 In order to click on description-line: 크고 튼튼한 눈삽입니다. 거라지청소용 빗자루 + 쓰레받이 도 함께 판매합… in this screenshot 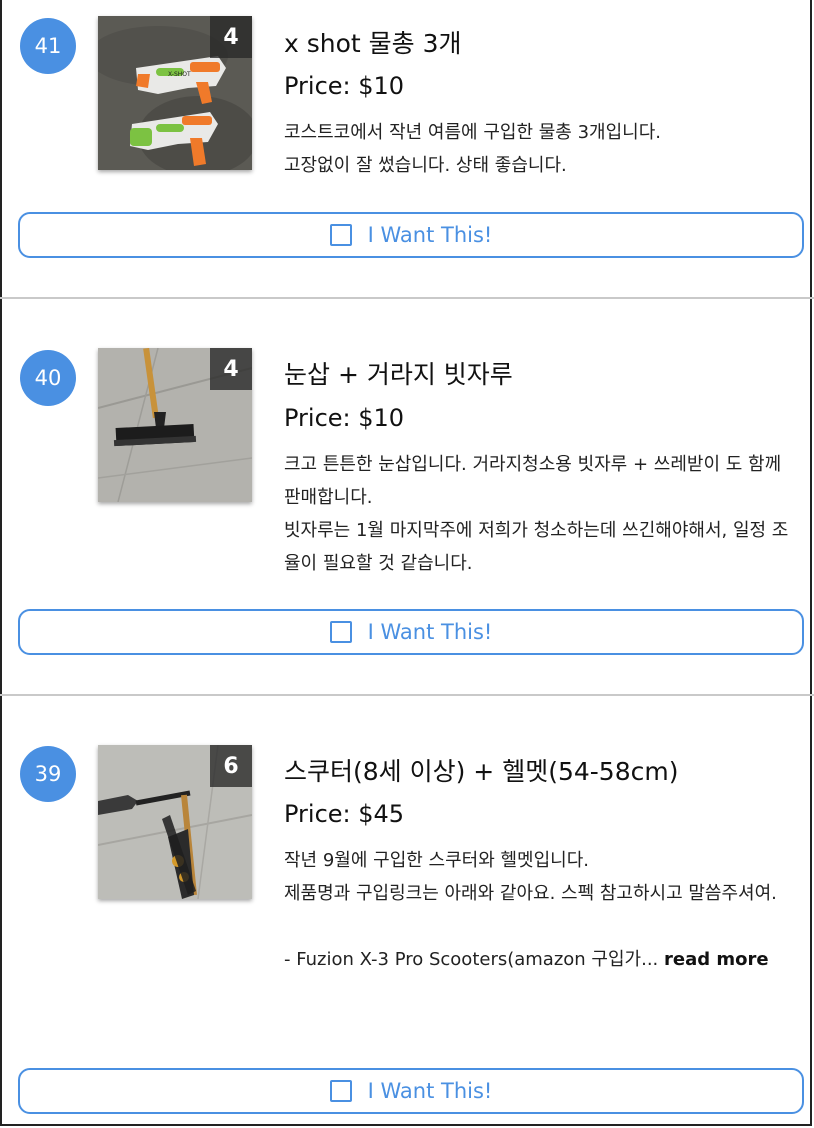, I will do `click(533, 481)`.